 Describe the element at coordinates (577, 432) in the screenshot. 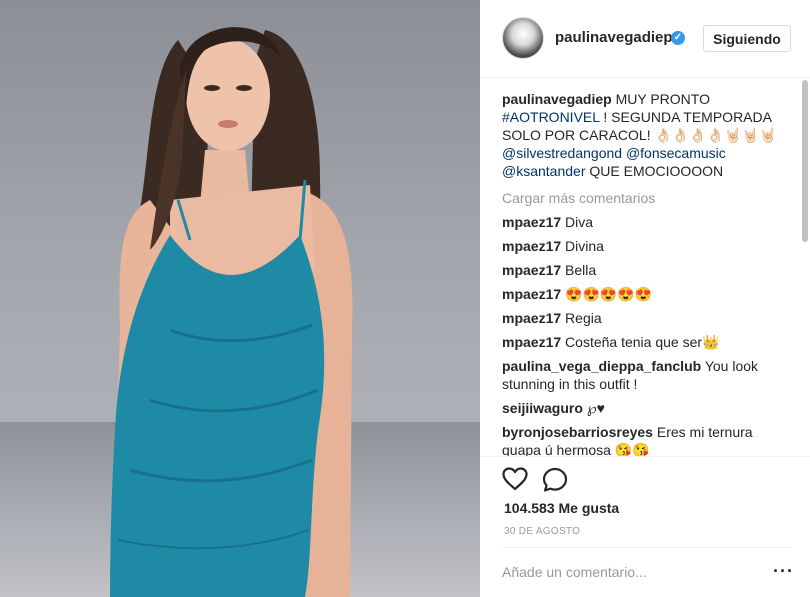

I see `comment-username: byronjosebarriosreyes` at that location.